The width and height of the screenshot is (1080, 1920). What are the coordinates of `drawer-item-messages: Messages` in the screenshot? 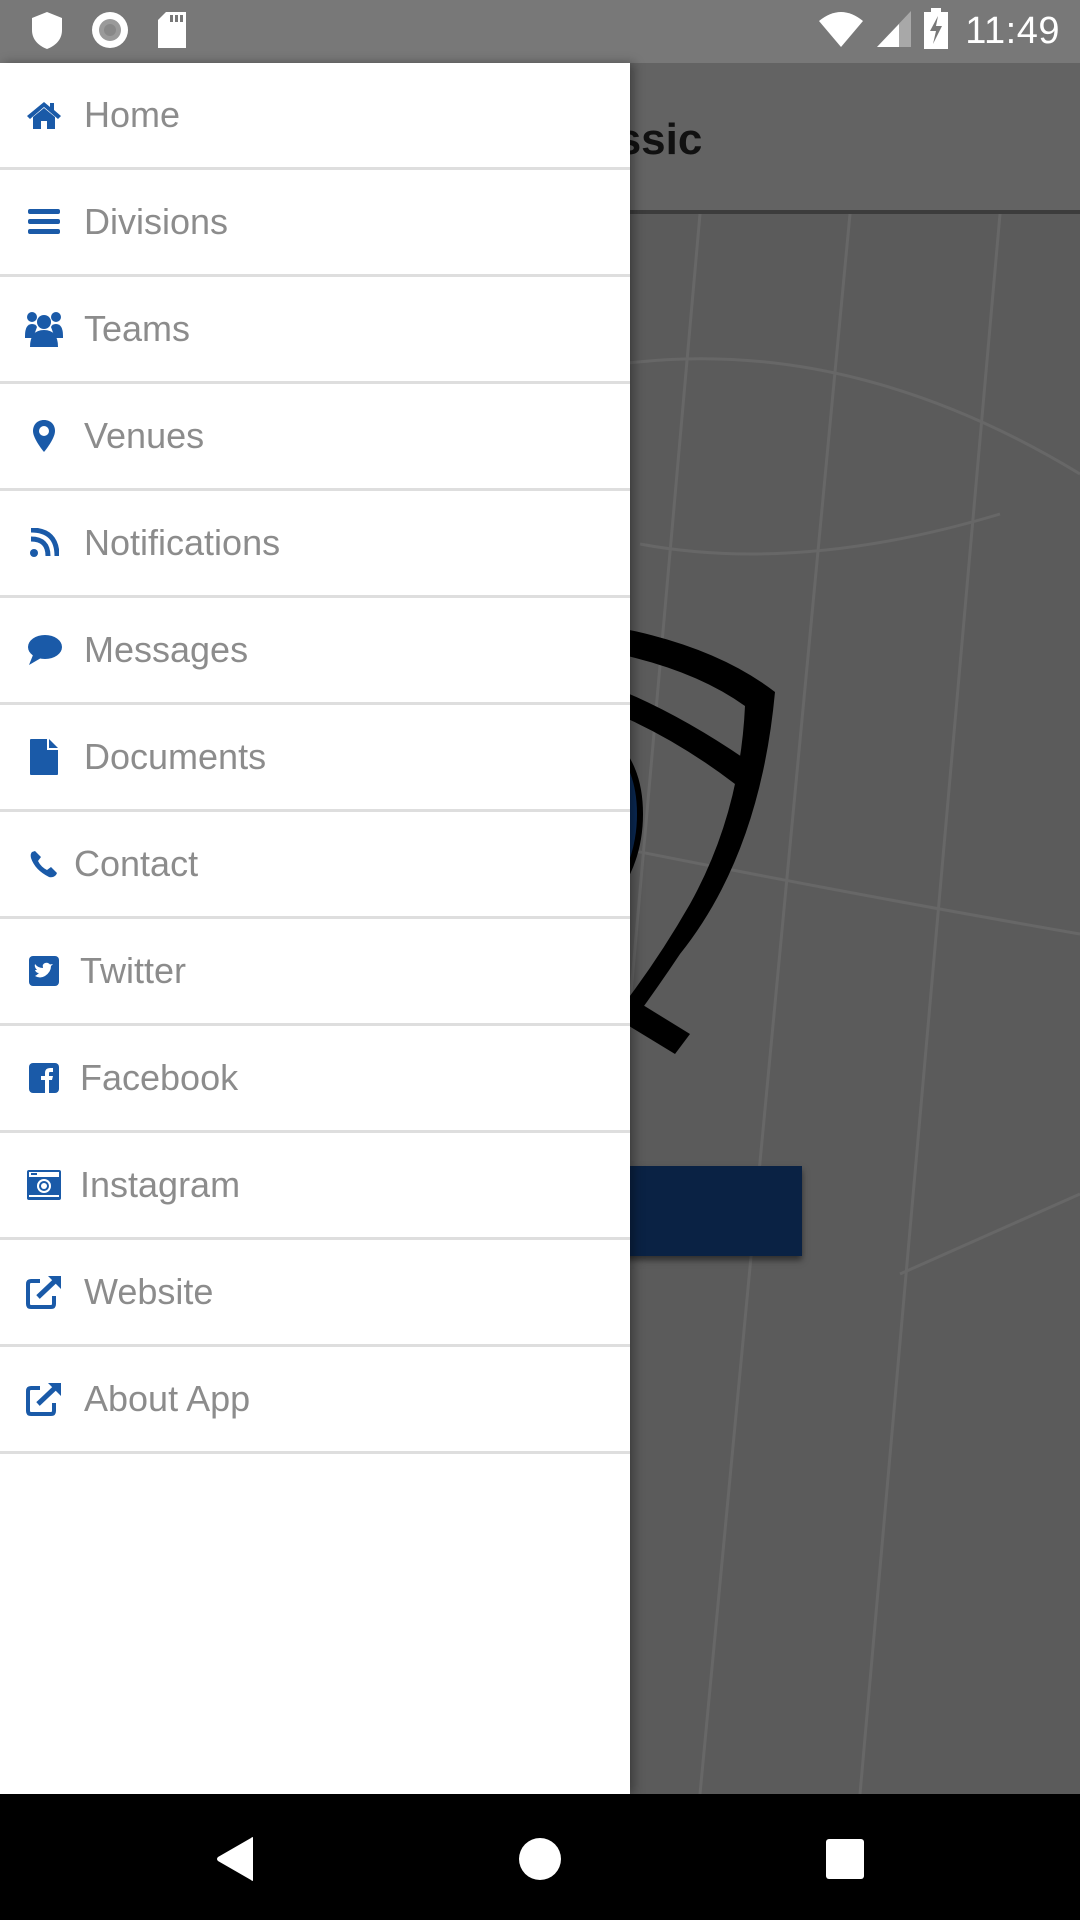 It's located at (315, 651).